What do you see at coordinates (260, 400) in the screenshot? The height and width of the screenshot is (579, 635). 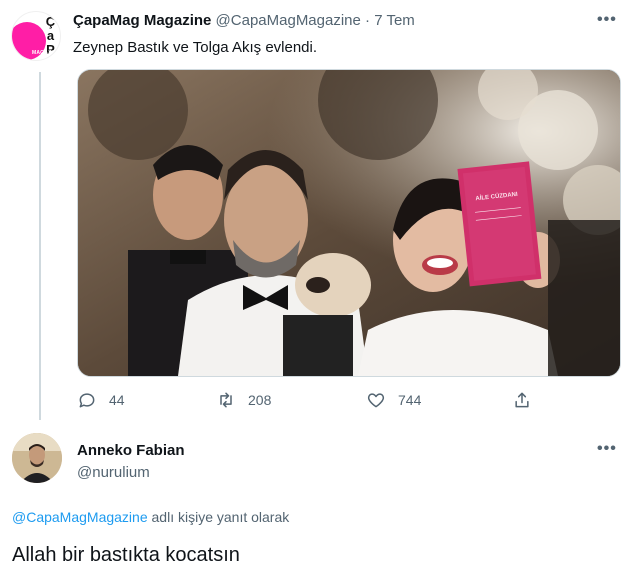 I see `retweet-count: 208` at bounding box center [260, 400].